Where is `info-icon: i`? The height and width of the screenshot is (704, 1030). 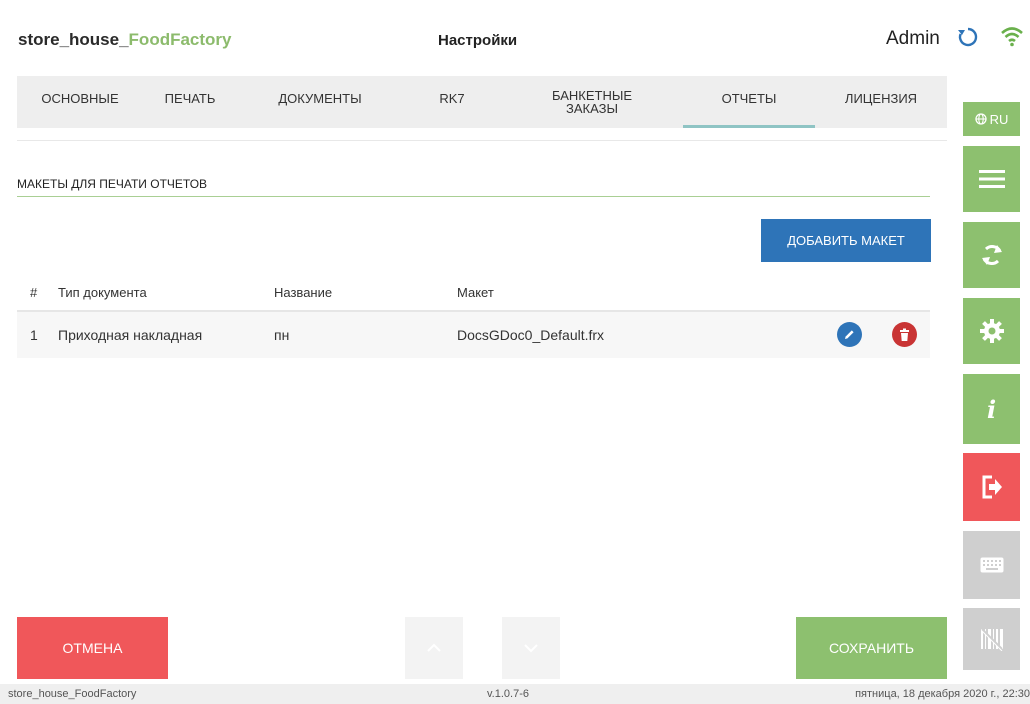
info-icon: i is located at coordinates (991, 409).